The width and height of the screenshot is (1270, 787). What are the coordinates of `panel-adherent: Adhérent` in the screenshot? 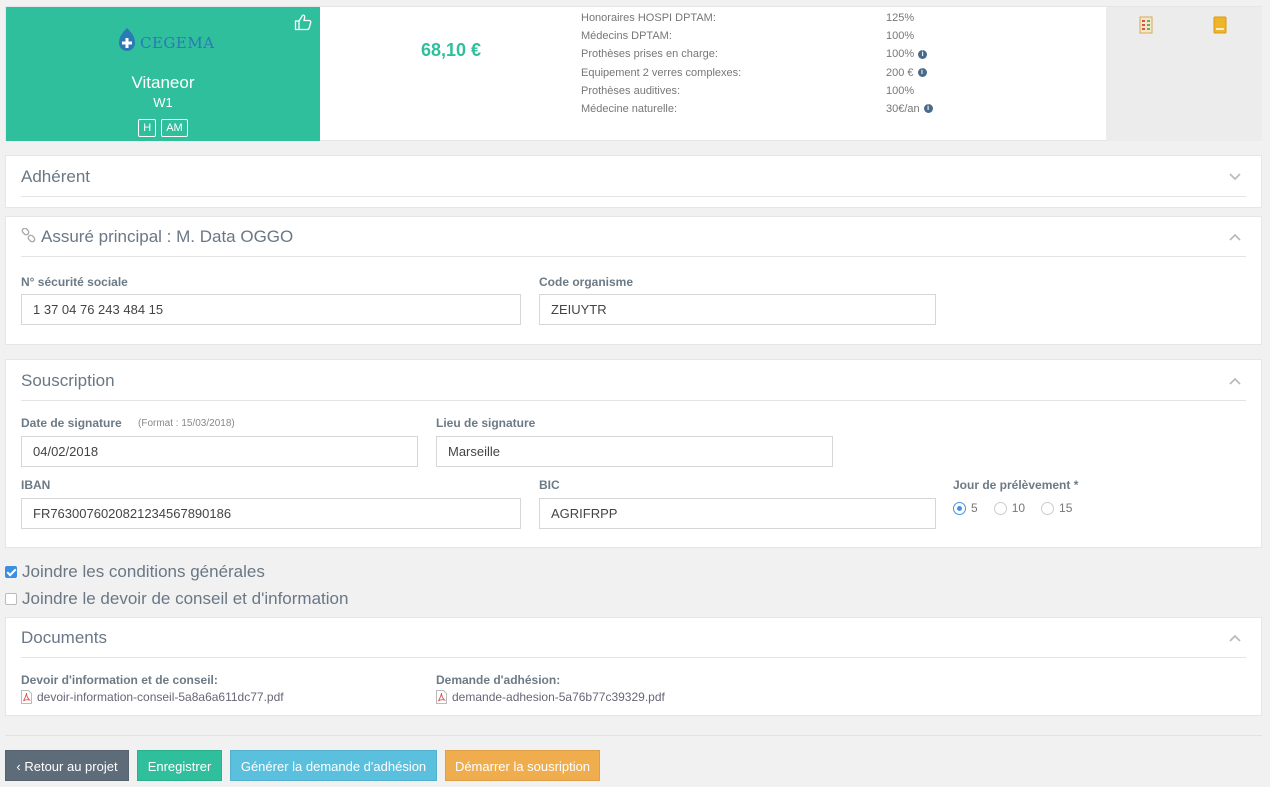 It's located at (633, 181).